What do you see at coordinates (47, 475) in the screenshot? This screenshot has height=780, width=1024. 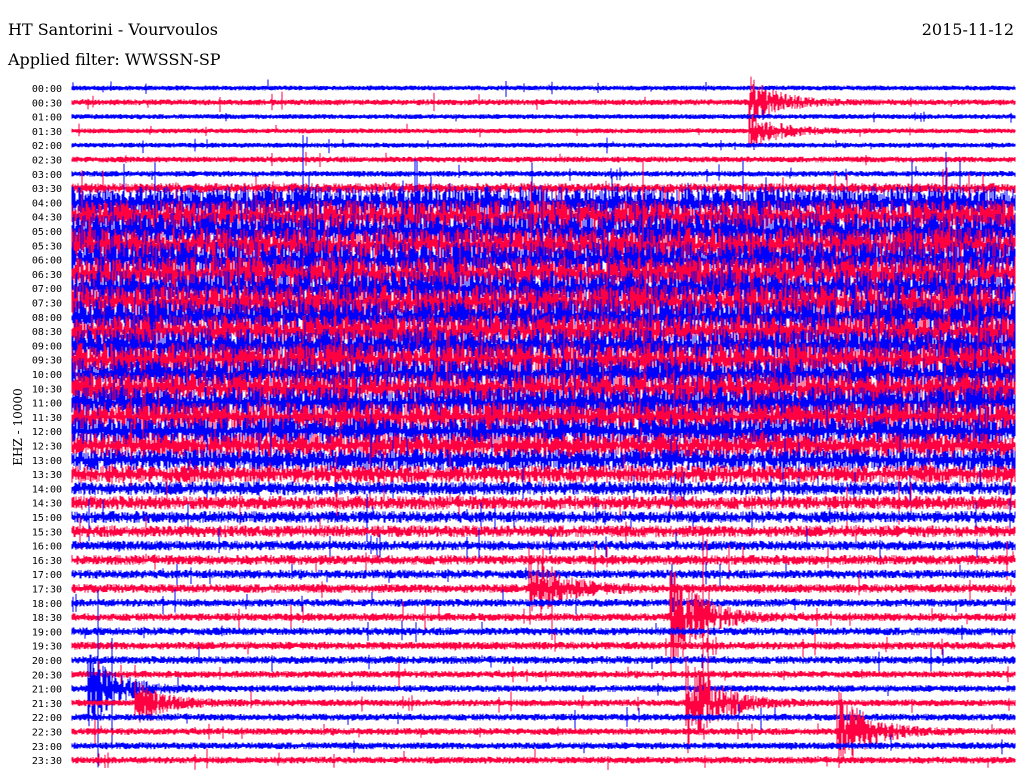 I see `row-time-label: 13:30` at bounding box center [47, 475].